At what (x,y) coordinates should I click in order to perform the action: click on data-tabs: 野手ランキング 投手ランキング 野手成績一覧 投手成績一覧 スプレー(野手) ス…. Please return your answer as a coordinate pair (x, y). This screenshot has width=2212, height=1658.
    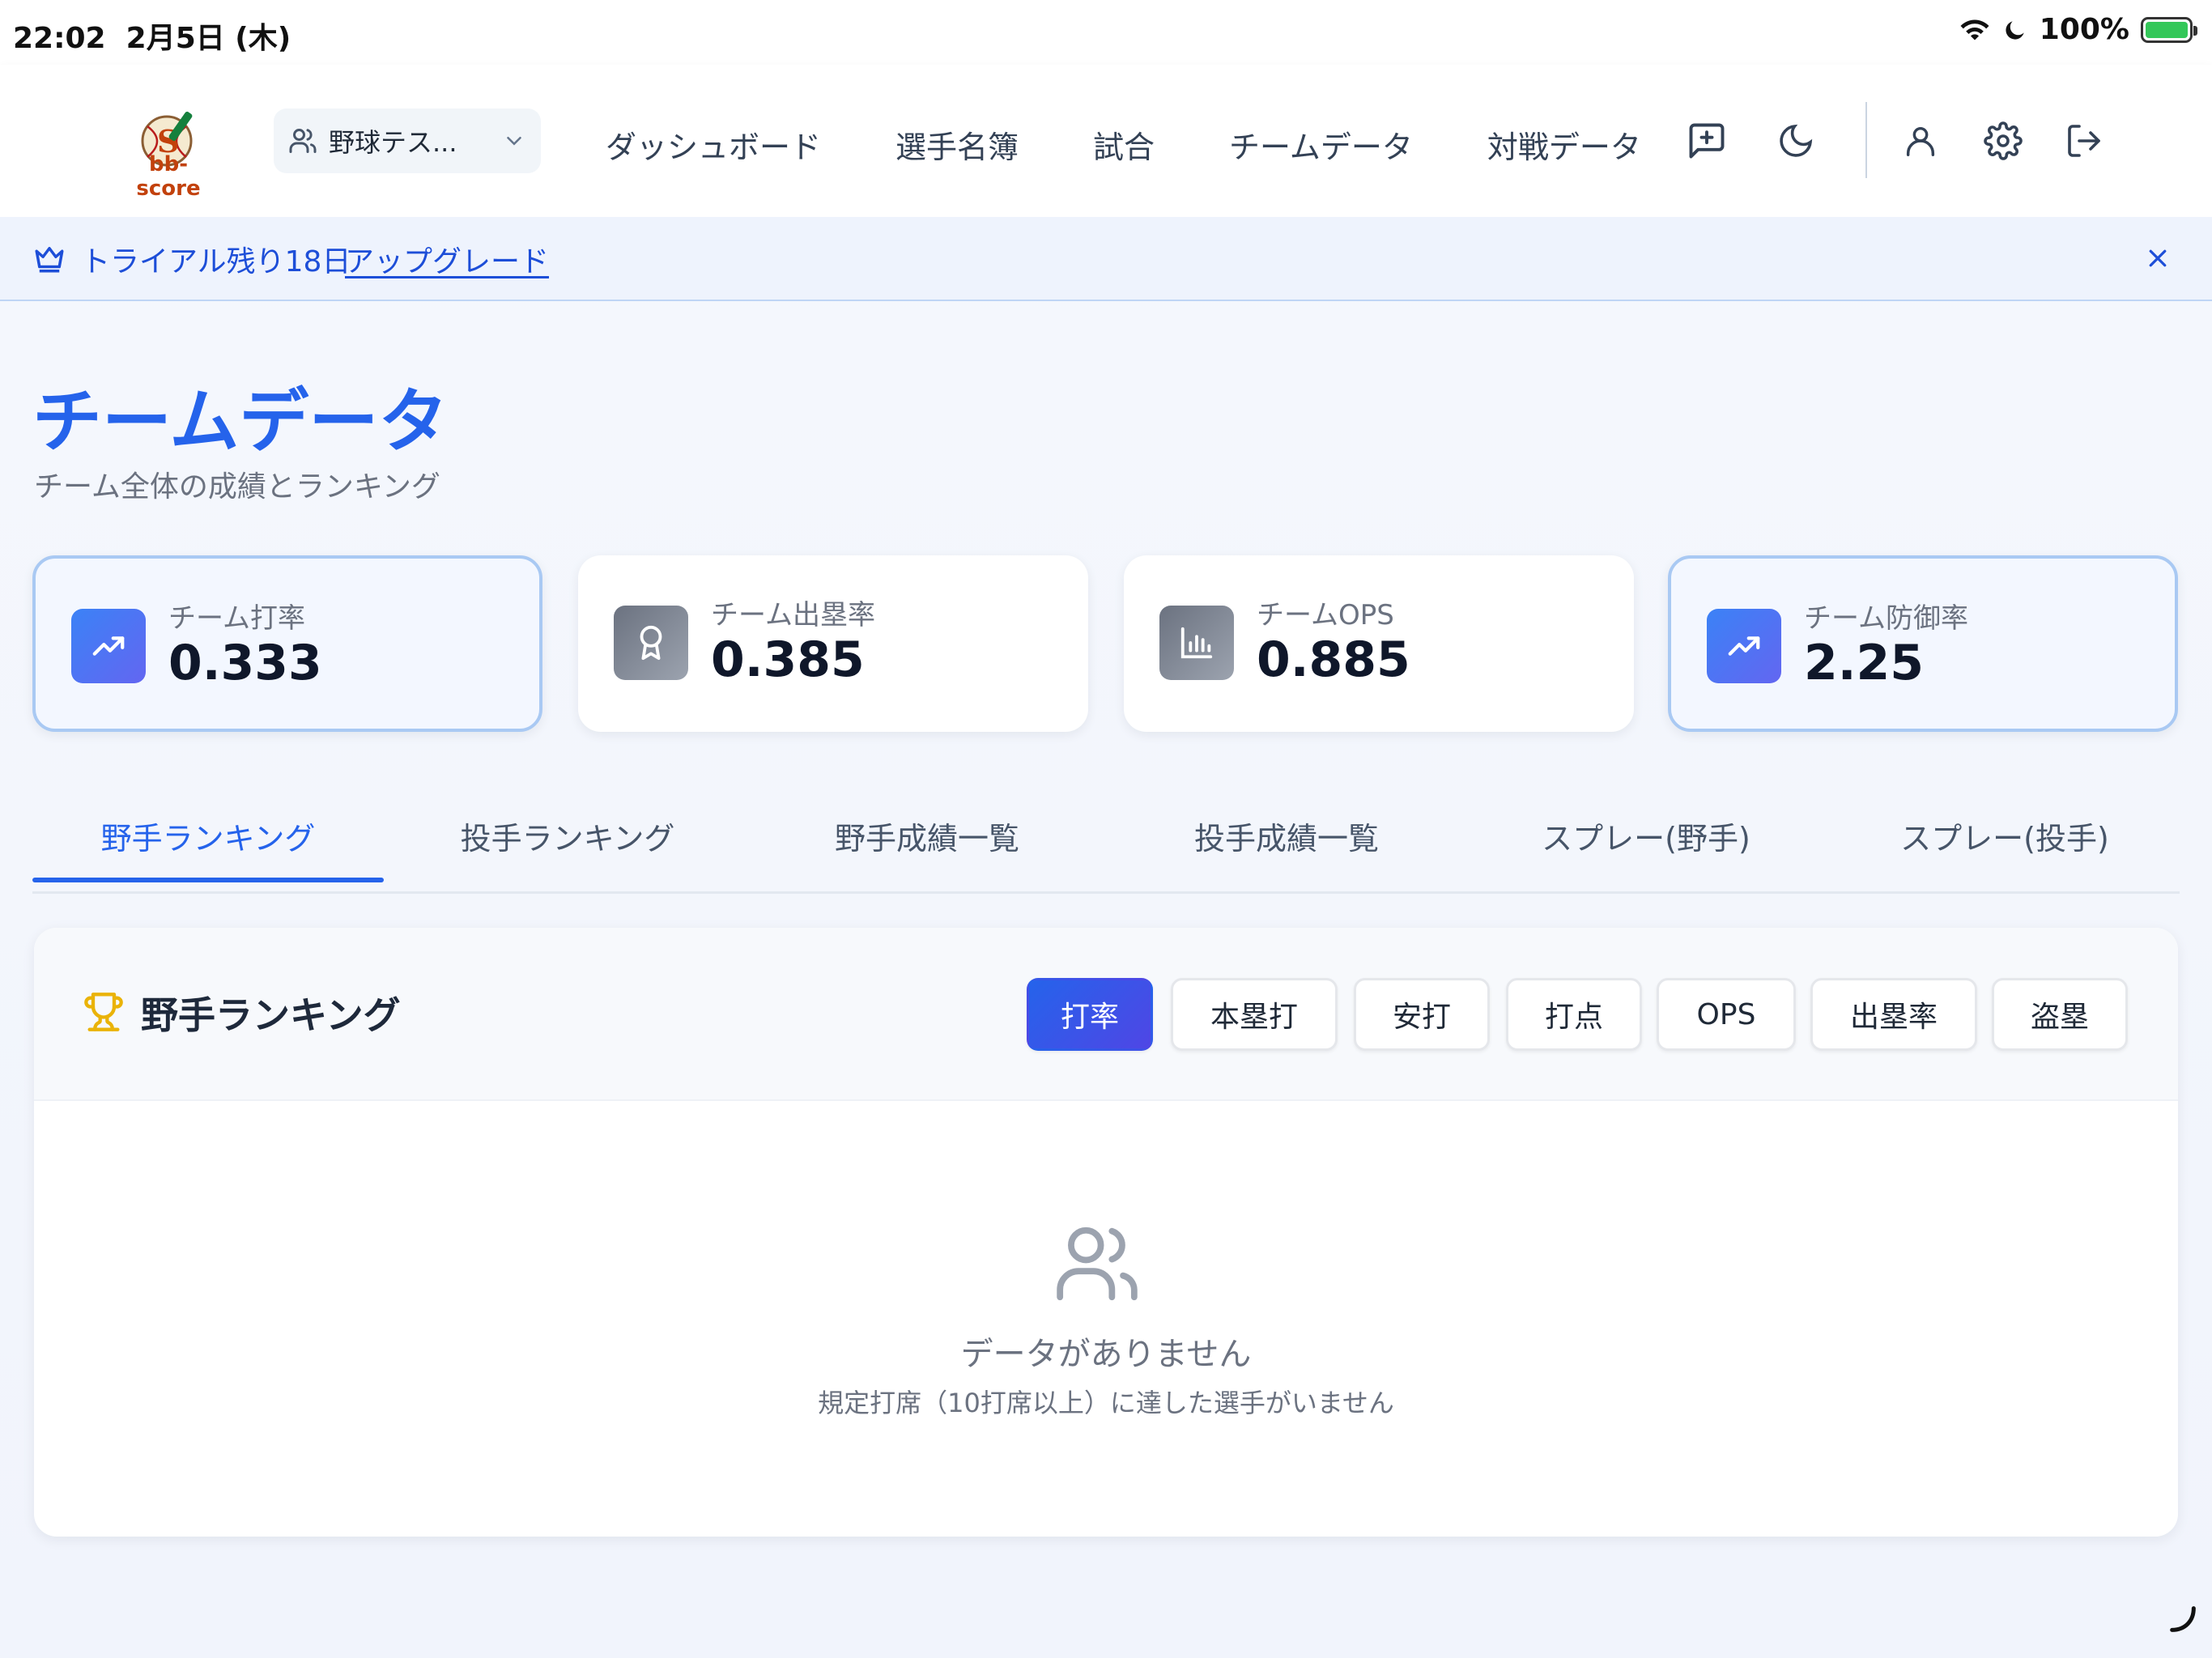
    Looking at the image, I should click on (1106, 842).